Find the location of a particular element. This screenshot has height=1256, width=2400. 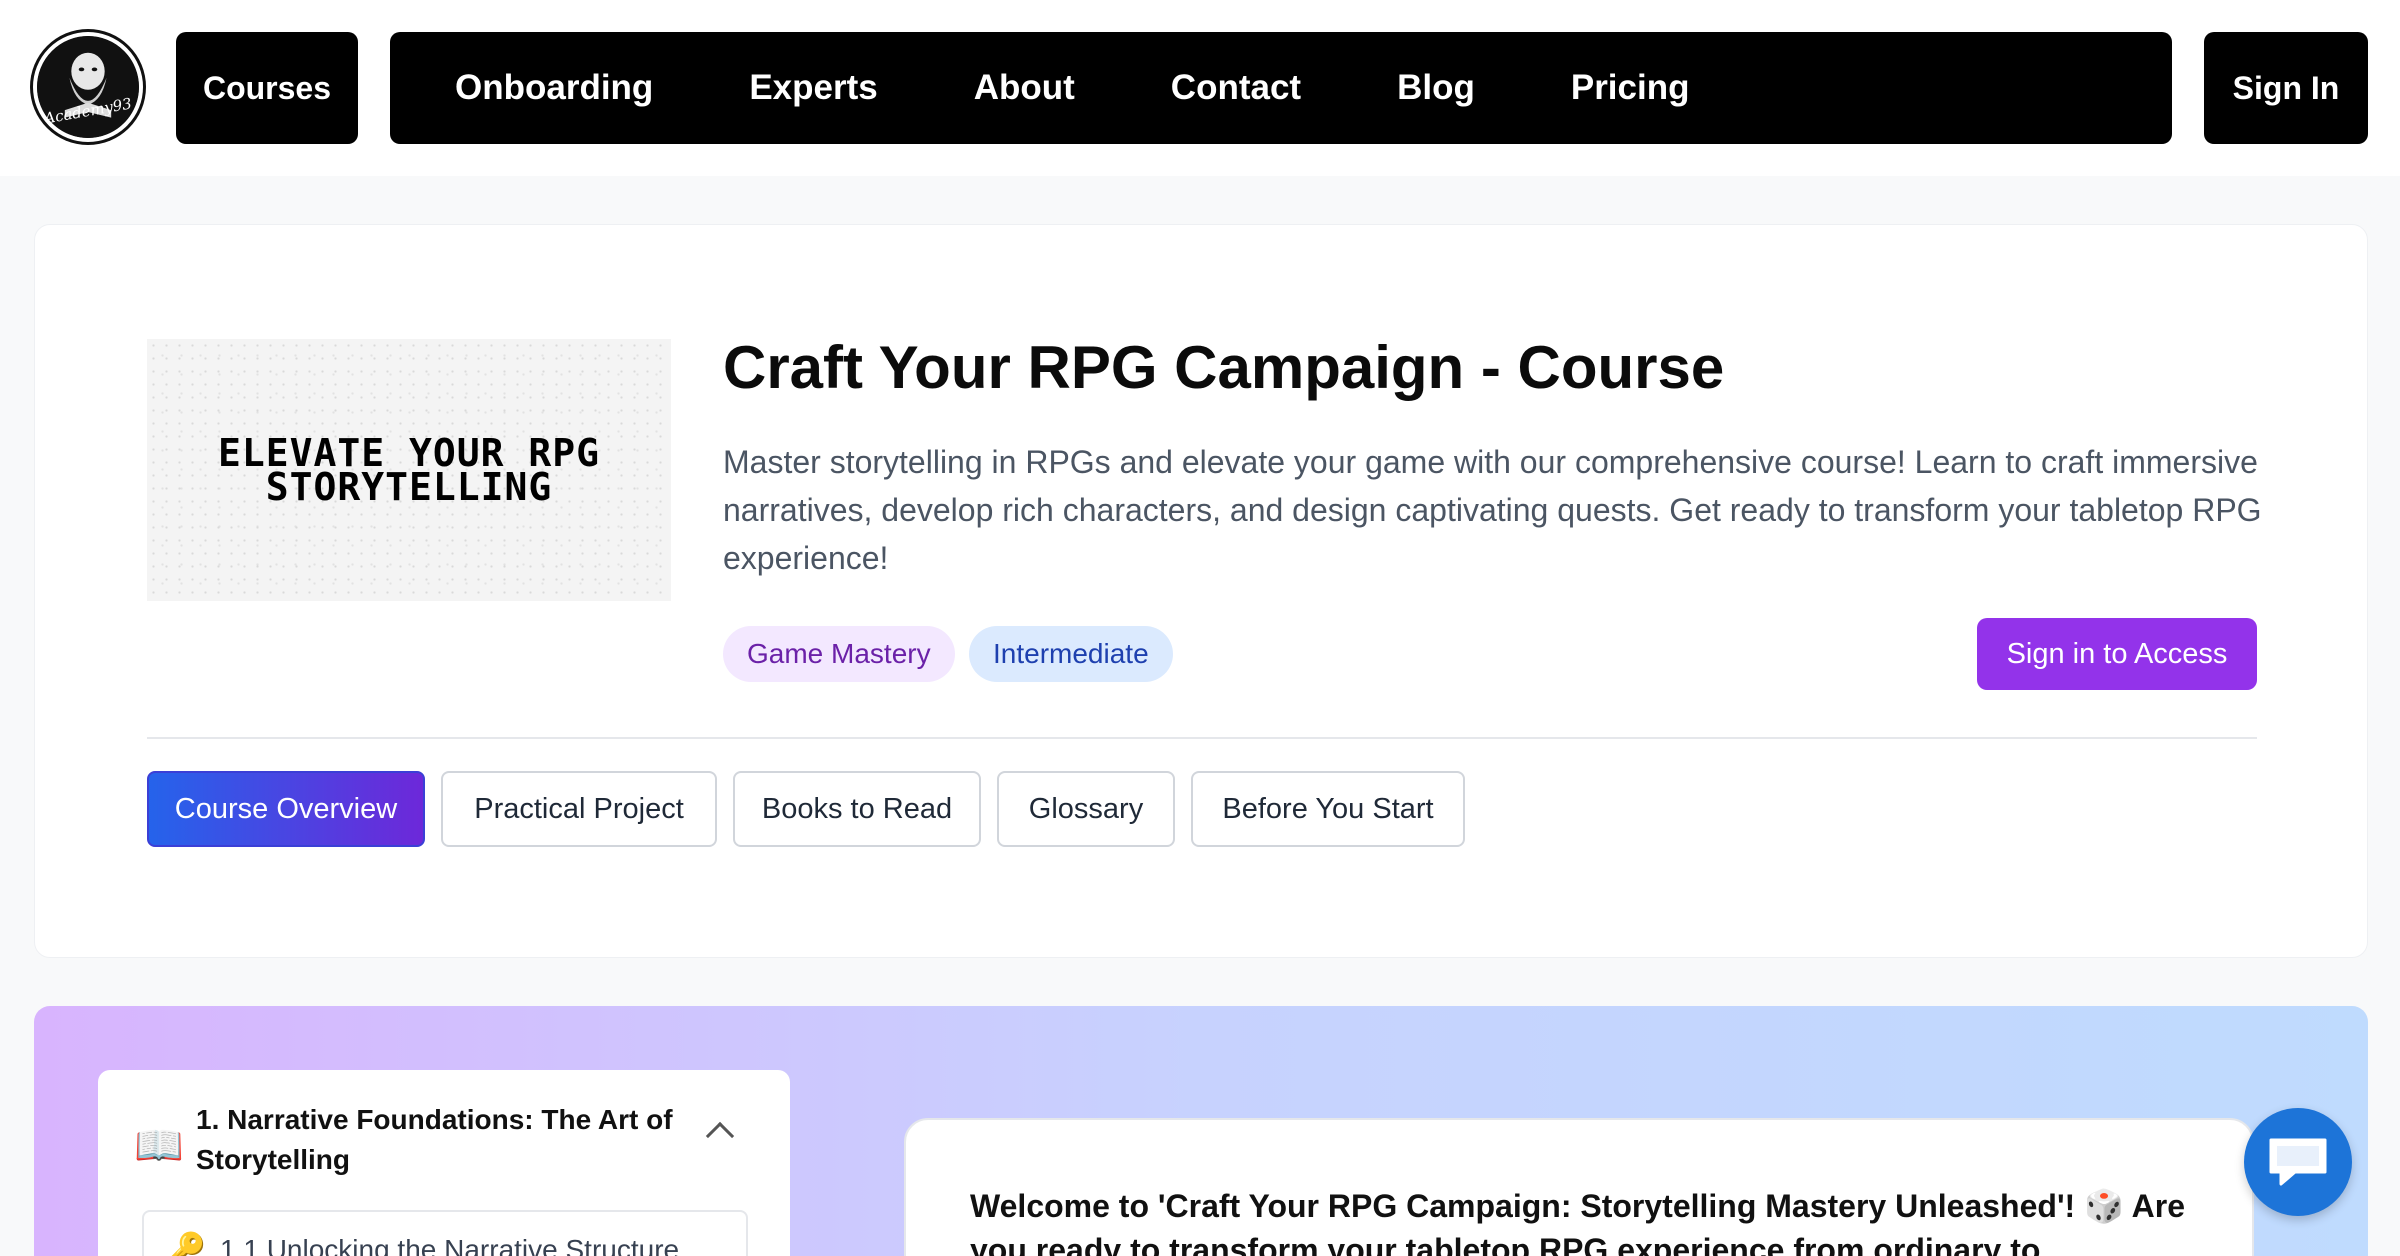

nav-courses: Courses is located at coordinates (267, 88).